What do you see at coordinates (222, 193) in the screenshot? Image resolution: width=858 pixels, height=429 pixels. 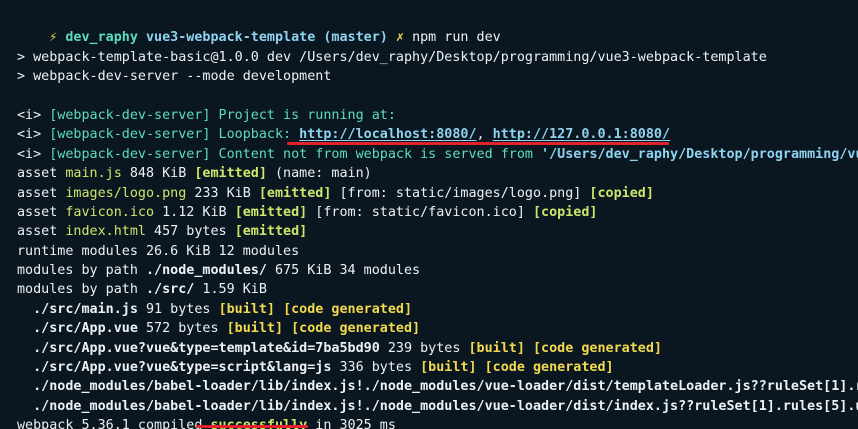 I see `output-text: 233 KiB` at bounding box center [222, 193].